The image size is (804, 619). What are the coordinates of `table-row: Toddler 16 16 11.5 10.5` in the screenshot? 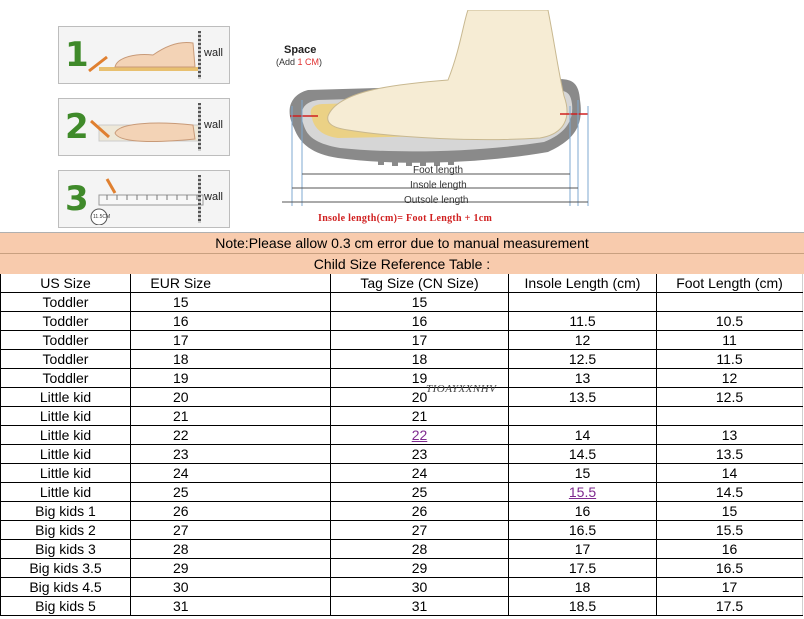 It's located at (401, 321).